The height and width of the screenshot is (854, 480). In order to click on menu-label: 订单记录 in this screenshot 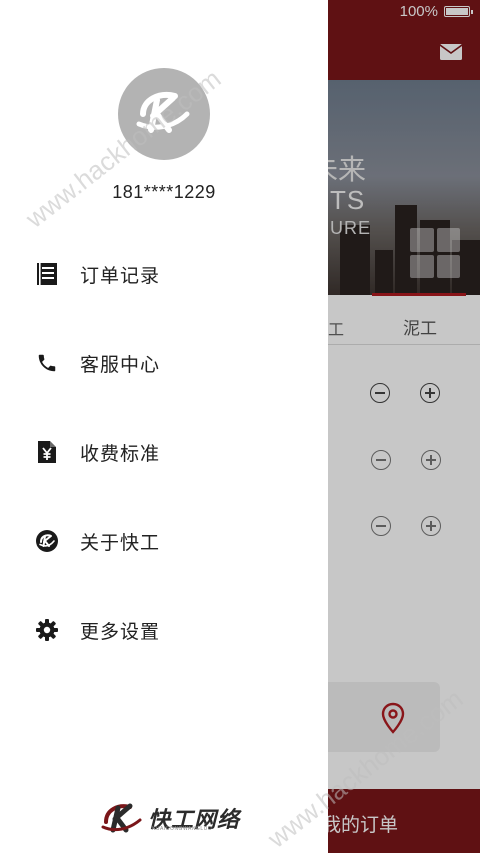, I will do `click(120, 276)`.